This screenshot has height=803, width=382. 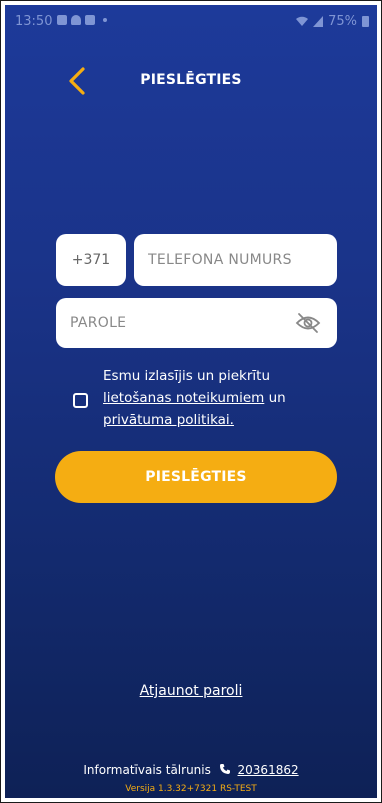 What do you see at coordinates (277, 398) in the screenshot?
I see `consent-text-middle: un` at bounding box center [277, 398].